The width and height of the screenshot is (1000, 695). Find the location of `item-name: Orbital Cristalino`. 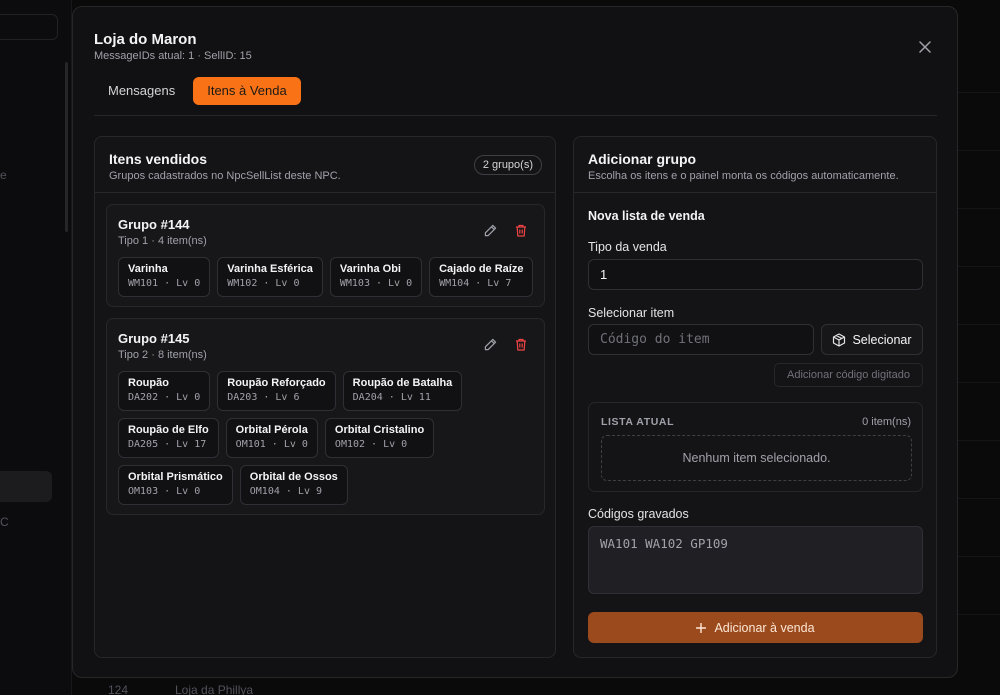

item-name: Orbital Cristalino is located at coordinates (379, 430).